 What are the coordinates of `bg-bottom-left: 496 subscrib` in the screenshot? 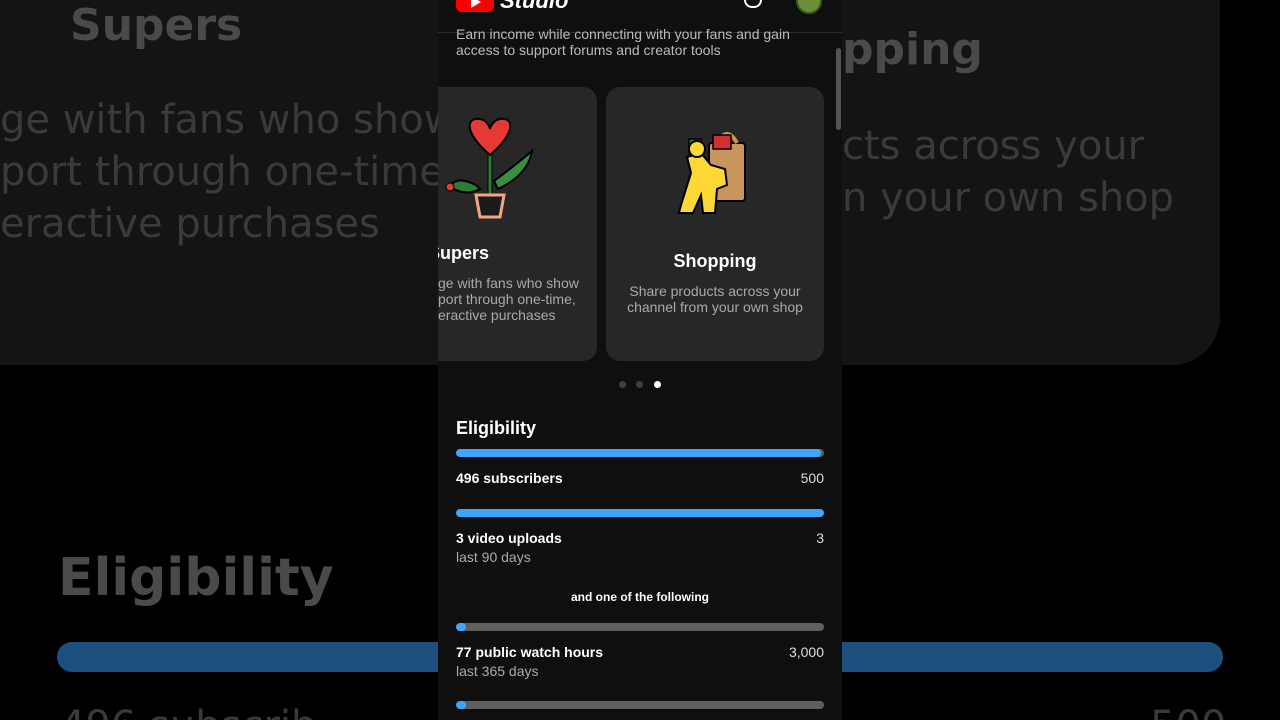 It's located at (188, 710).